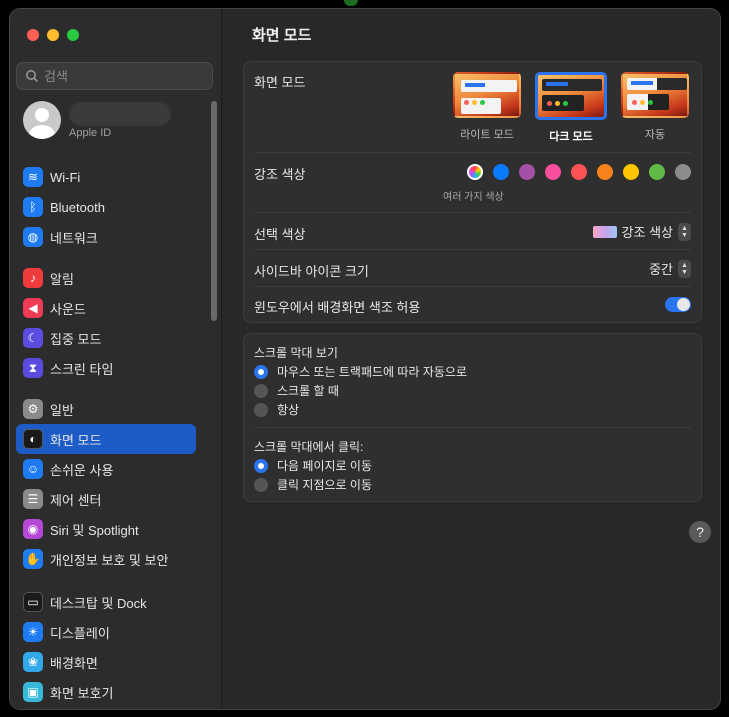  Describe the element at coordinates (33, 207) in the screenshot. I see `bluetooth-icon: ᛒ` at that location.